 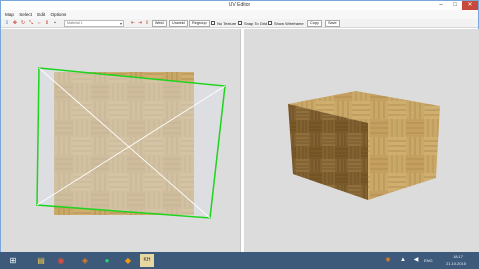 I want to click on regroup-button: Regroup, so click(x=199, y=23).